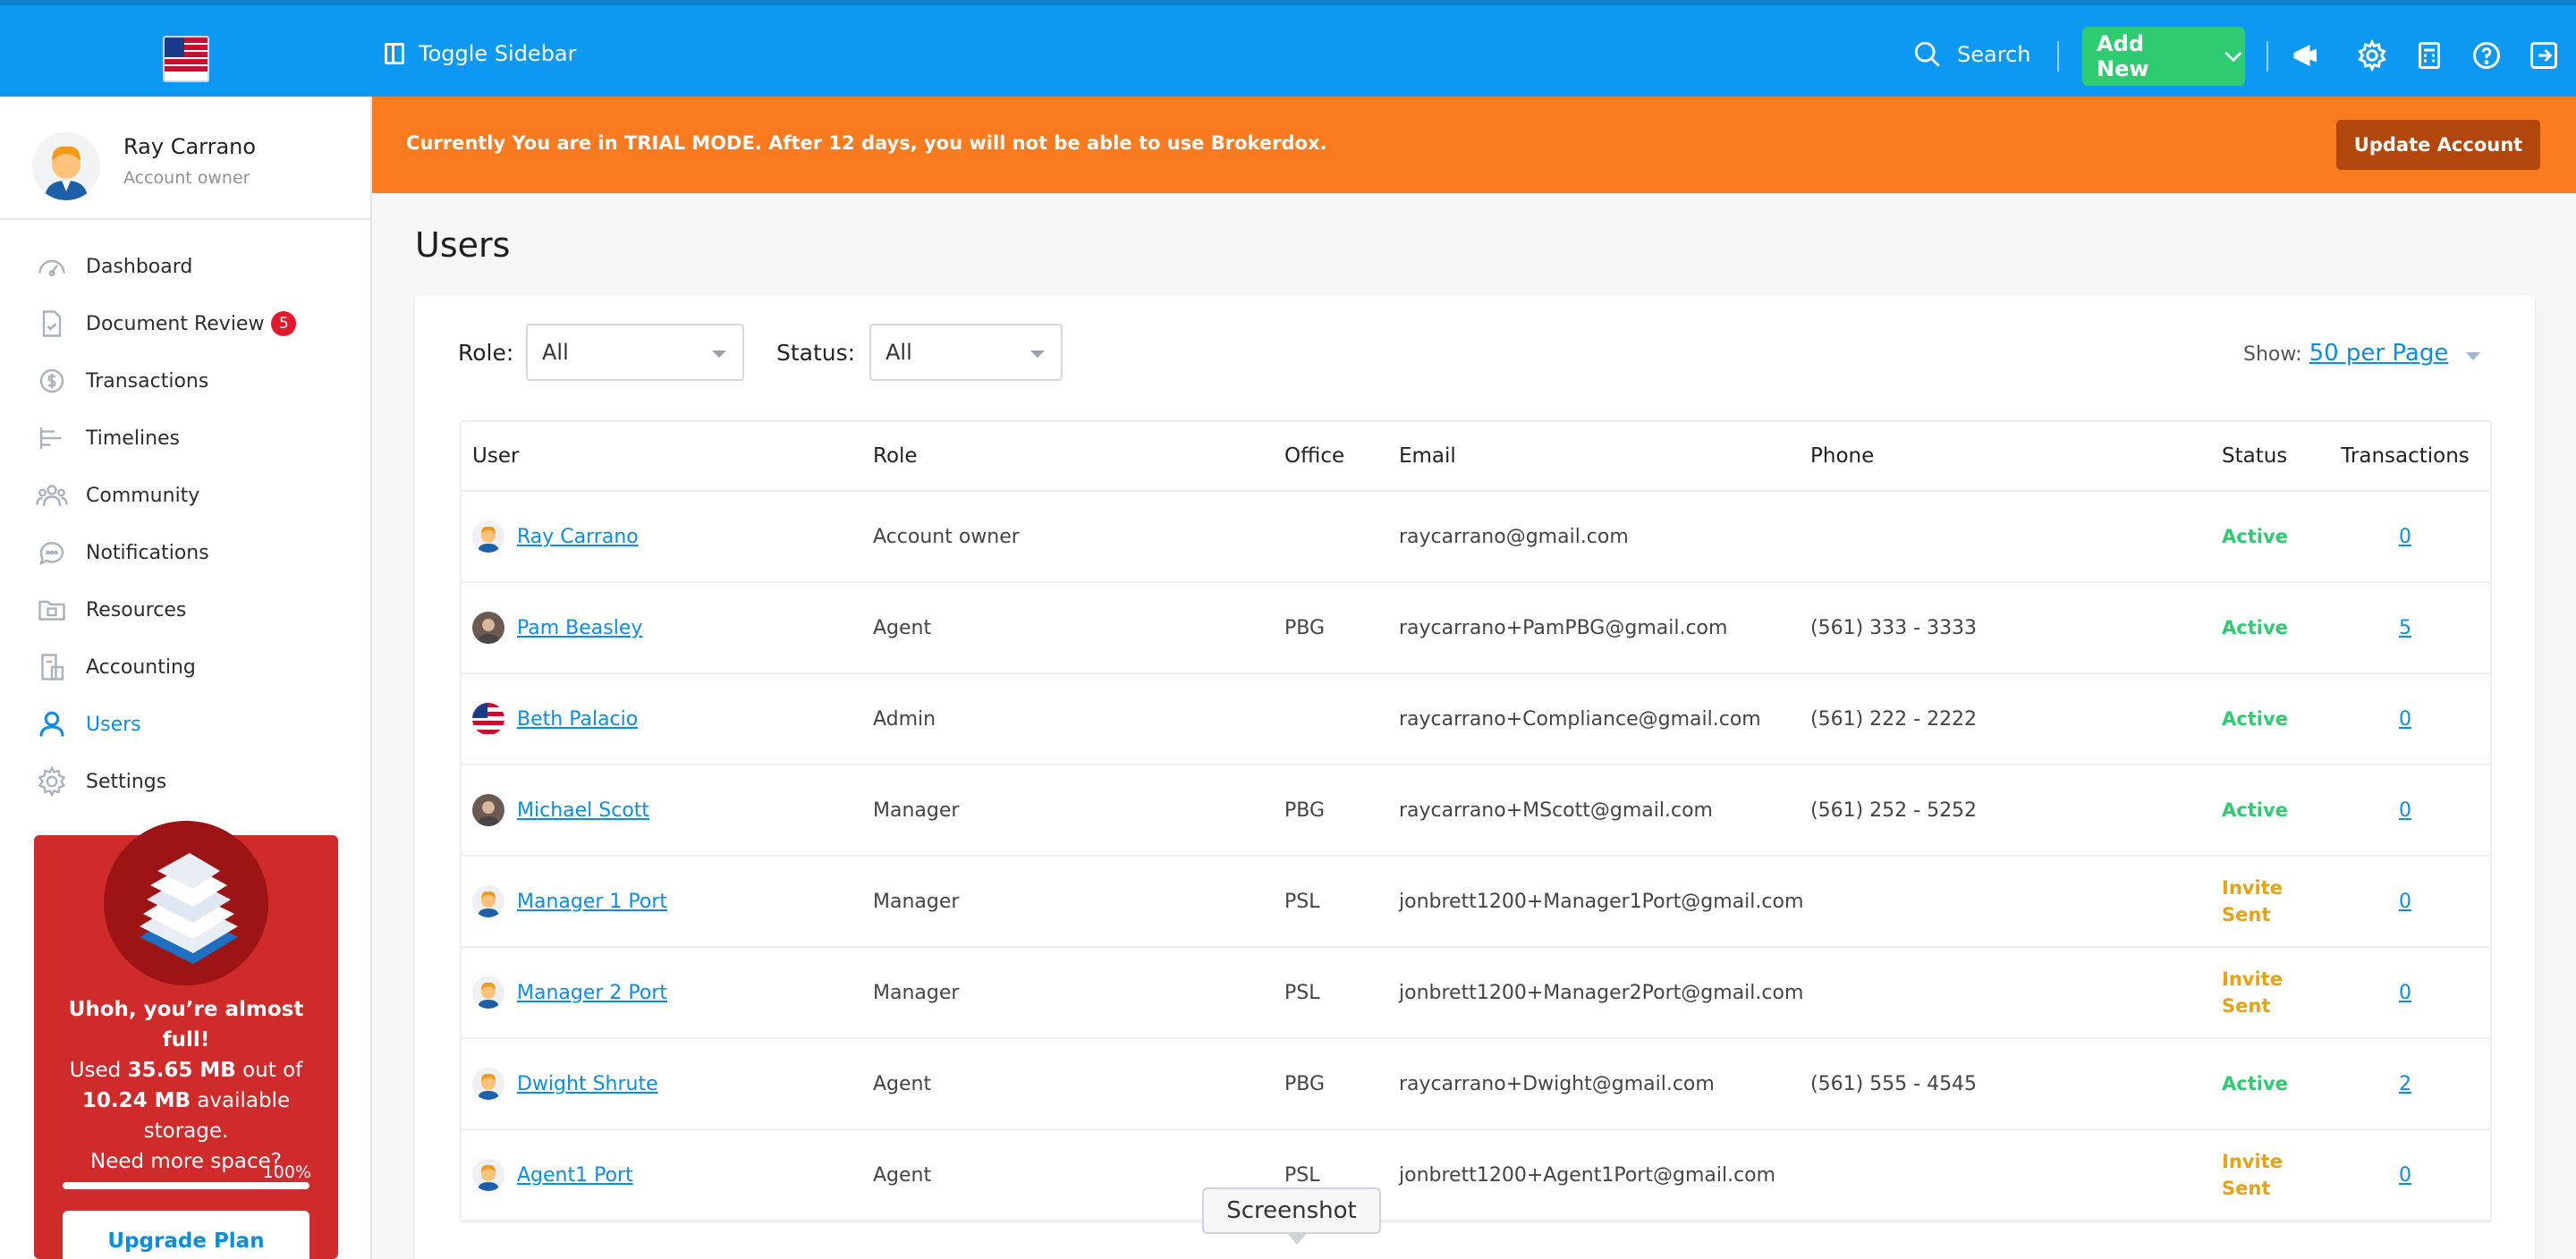 The width and height of the screenshot is (2576, 1259). I want to click on user-name-link: Manager 2 Port, so click(592, 993).